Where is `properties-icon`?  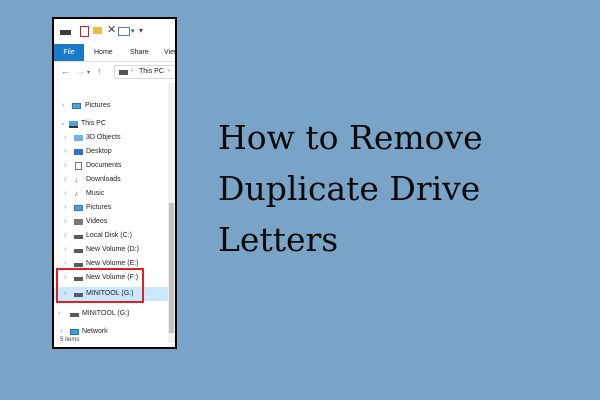 properties-icon is located at coordinates (84, 31).